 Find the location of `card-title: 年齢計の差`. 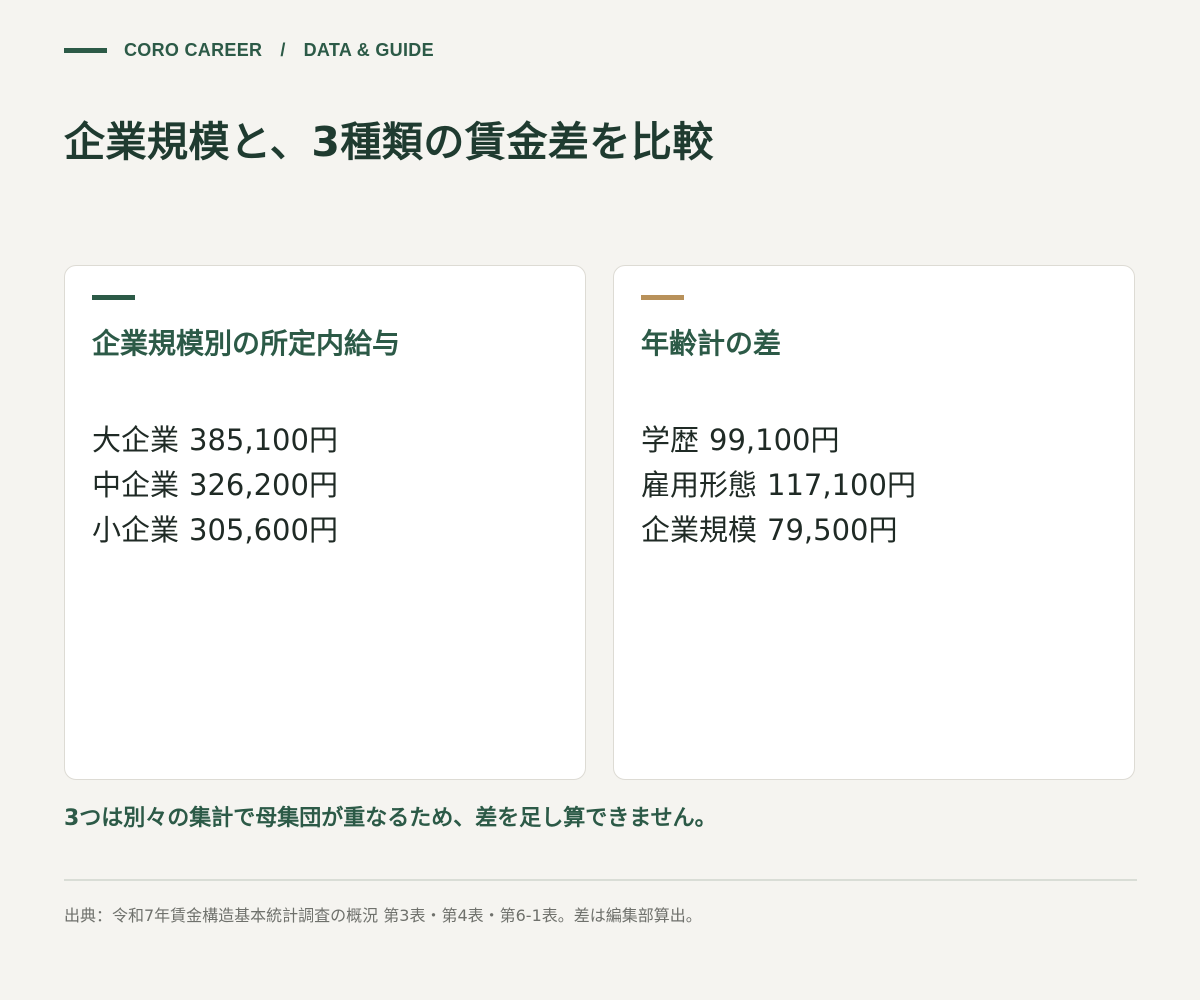

card-title: 年齢計の差 is located at coordinates (711, 343).